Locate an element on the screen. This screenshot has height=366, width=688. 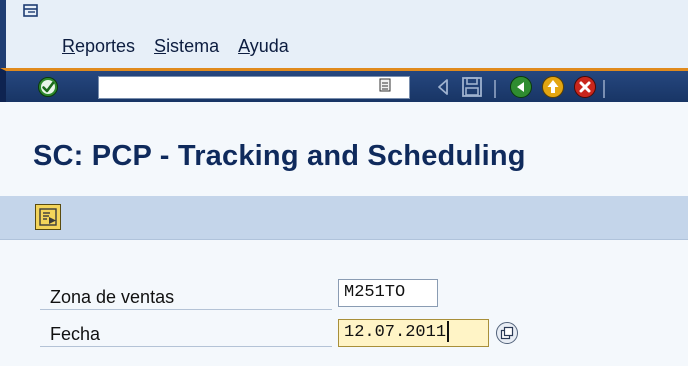
sales-zone-row: Zona de ventas M251TO is located at coordinates (270, 294).